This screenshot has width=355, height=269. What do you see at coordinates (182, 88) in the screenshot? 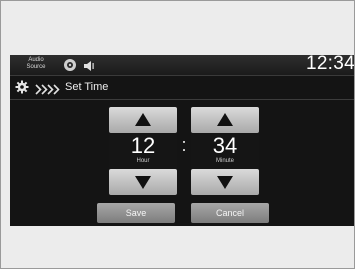
I see `title-bar: Set Time` at bounding box center [182, 88].